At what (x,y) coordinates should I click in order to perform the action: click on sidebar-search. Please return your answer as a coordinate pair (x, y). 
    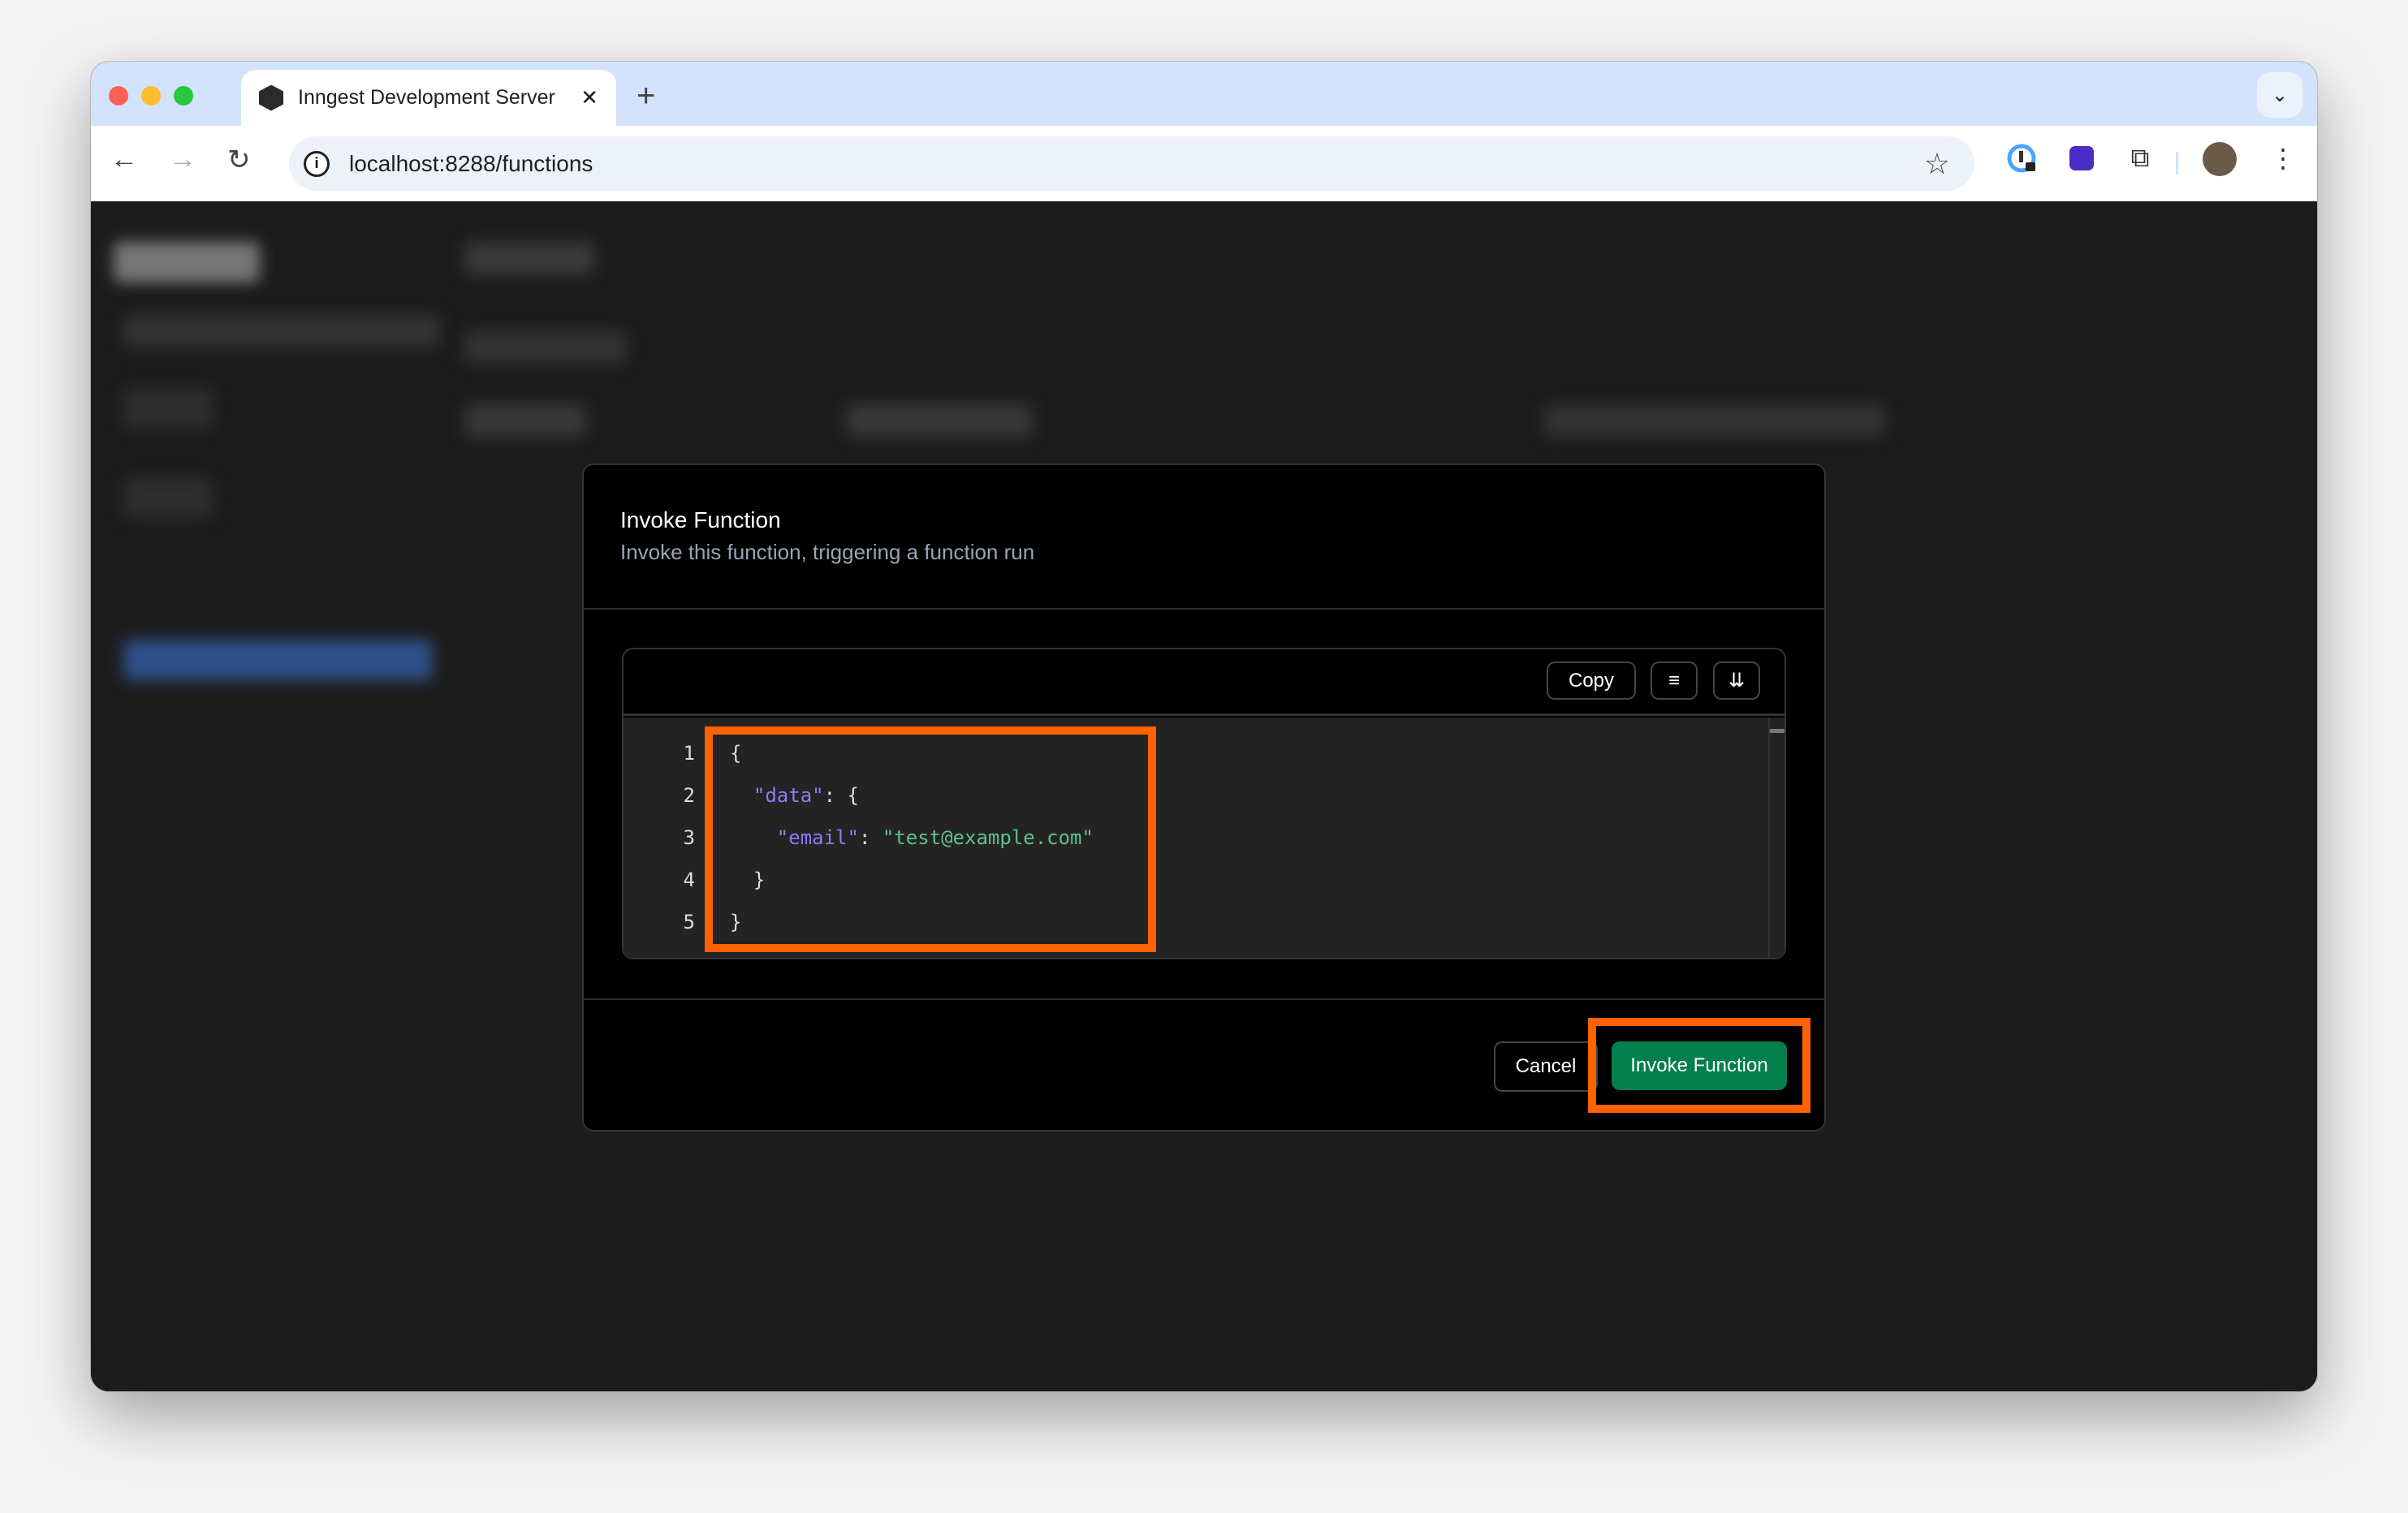
    Looking at the image, I should click on (281, 331).